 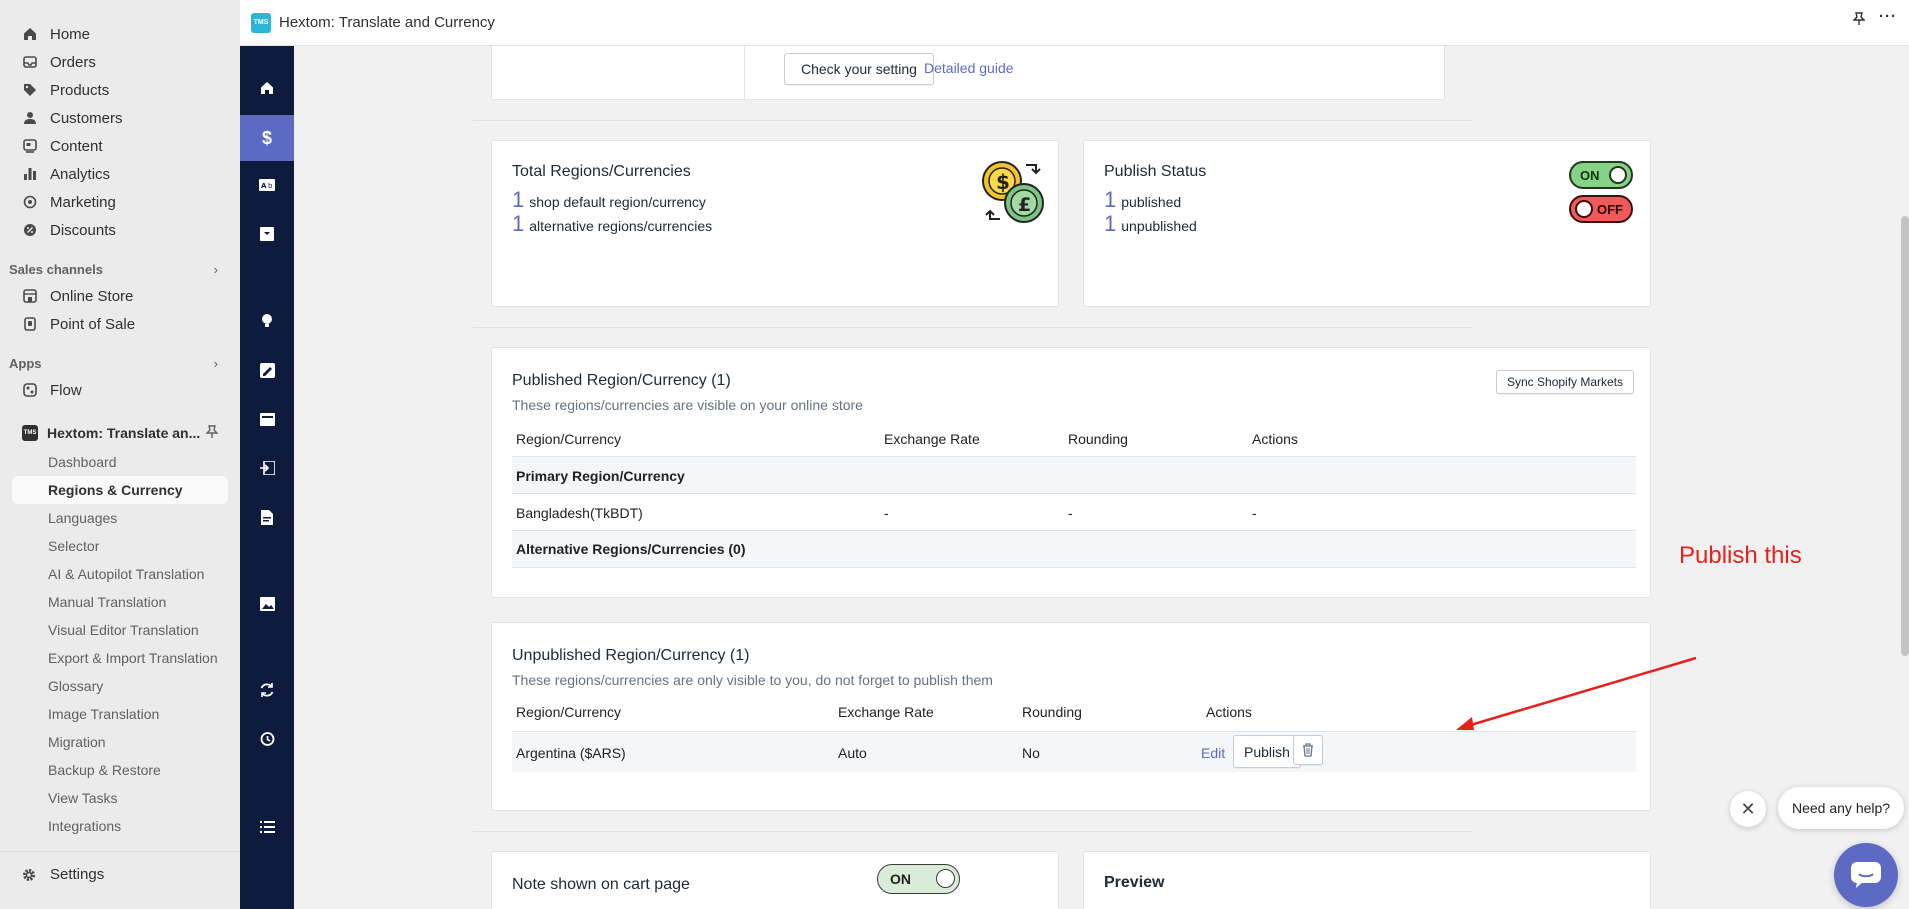 What do you see at coordinates (267, 827) in the screenshot?
I see `rail-list-icon` at bounding box center [267, 827].